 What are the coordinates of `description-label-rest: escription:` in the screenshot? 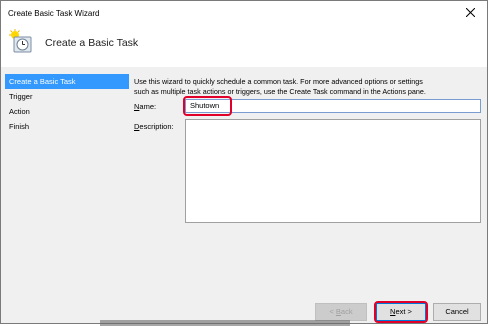 It's located at (156, 126).